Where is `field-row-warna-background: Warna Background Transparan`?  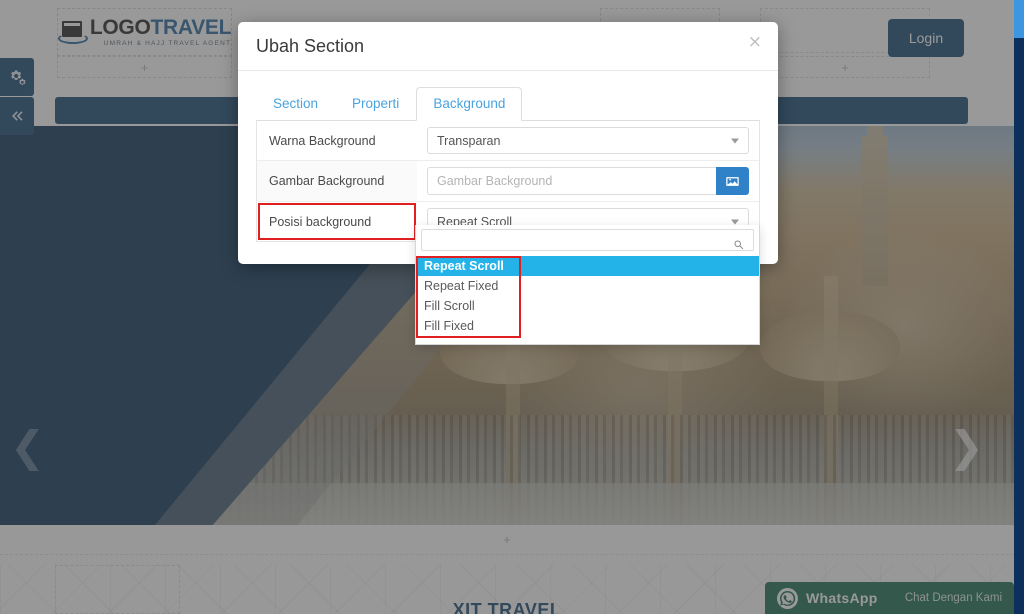
field-row-warna-background: Warna Background Transparan is located at coordinates (508, 141).